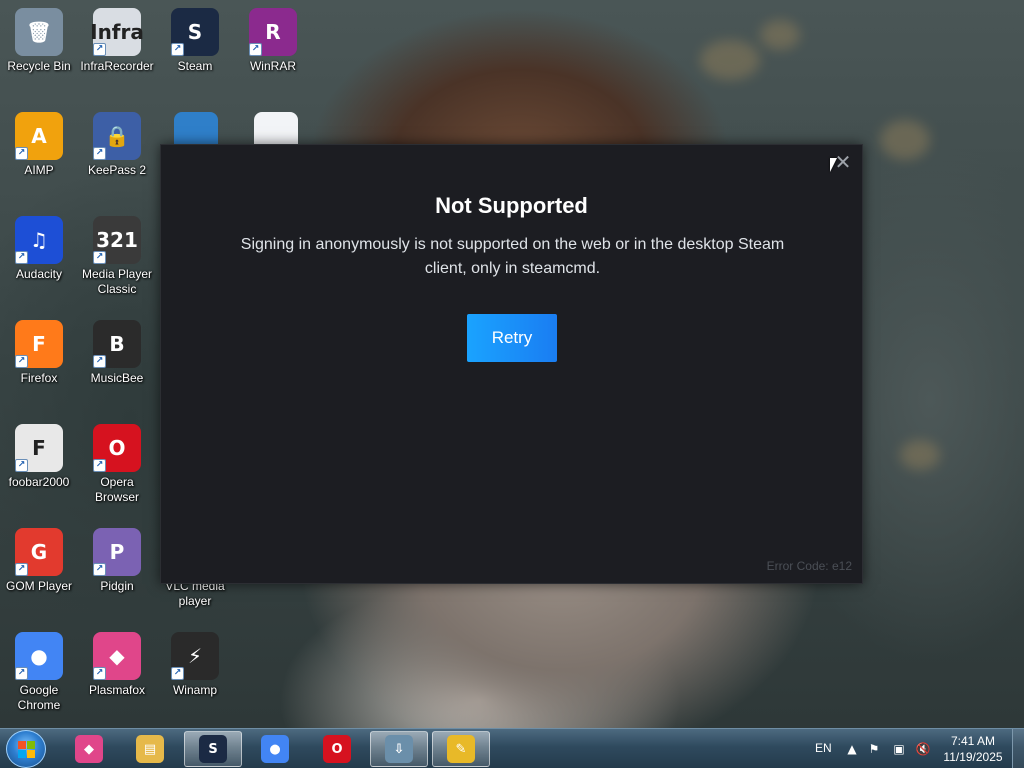 The image size is (1024, 768). What do you see at coordinates (923, 749) in the screenshot?
I see `volume-muted-icon: 🔇` at bounding box center [923, 749].